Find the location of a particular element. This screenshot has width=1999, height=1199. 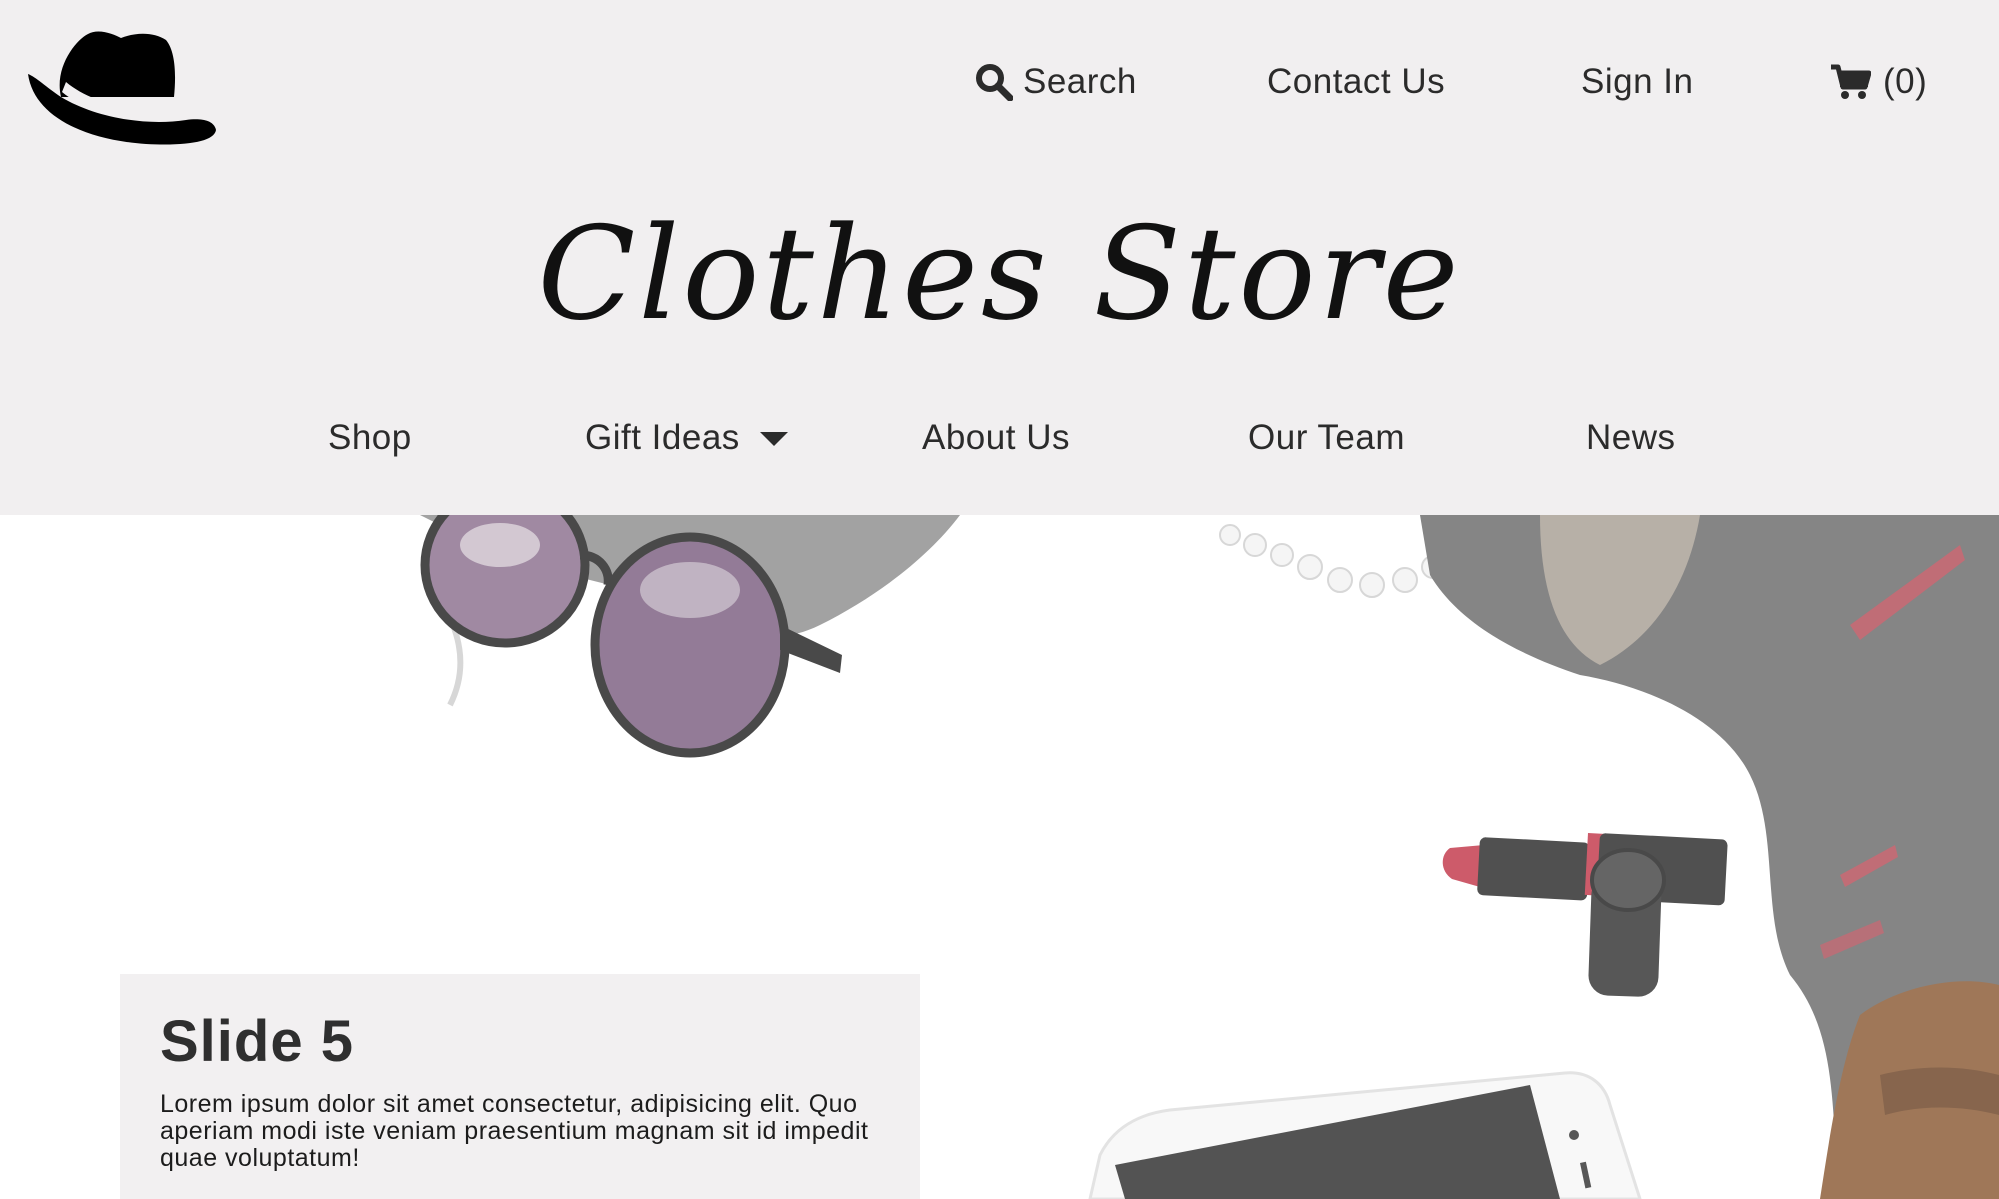

store-title: Clothes Store is located at coordinates (999, 274).